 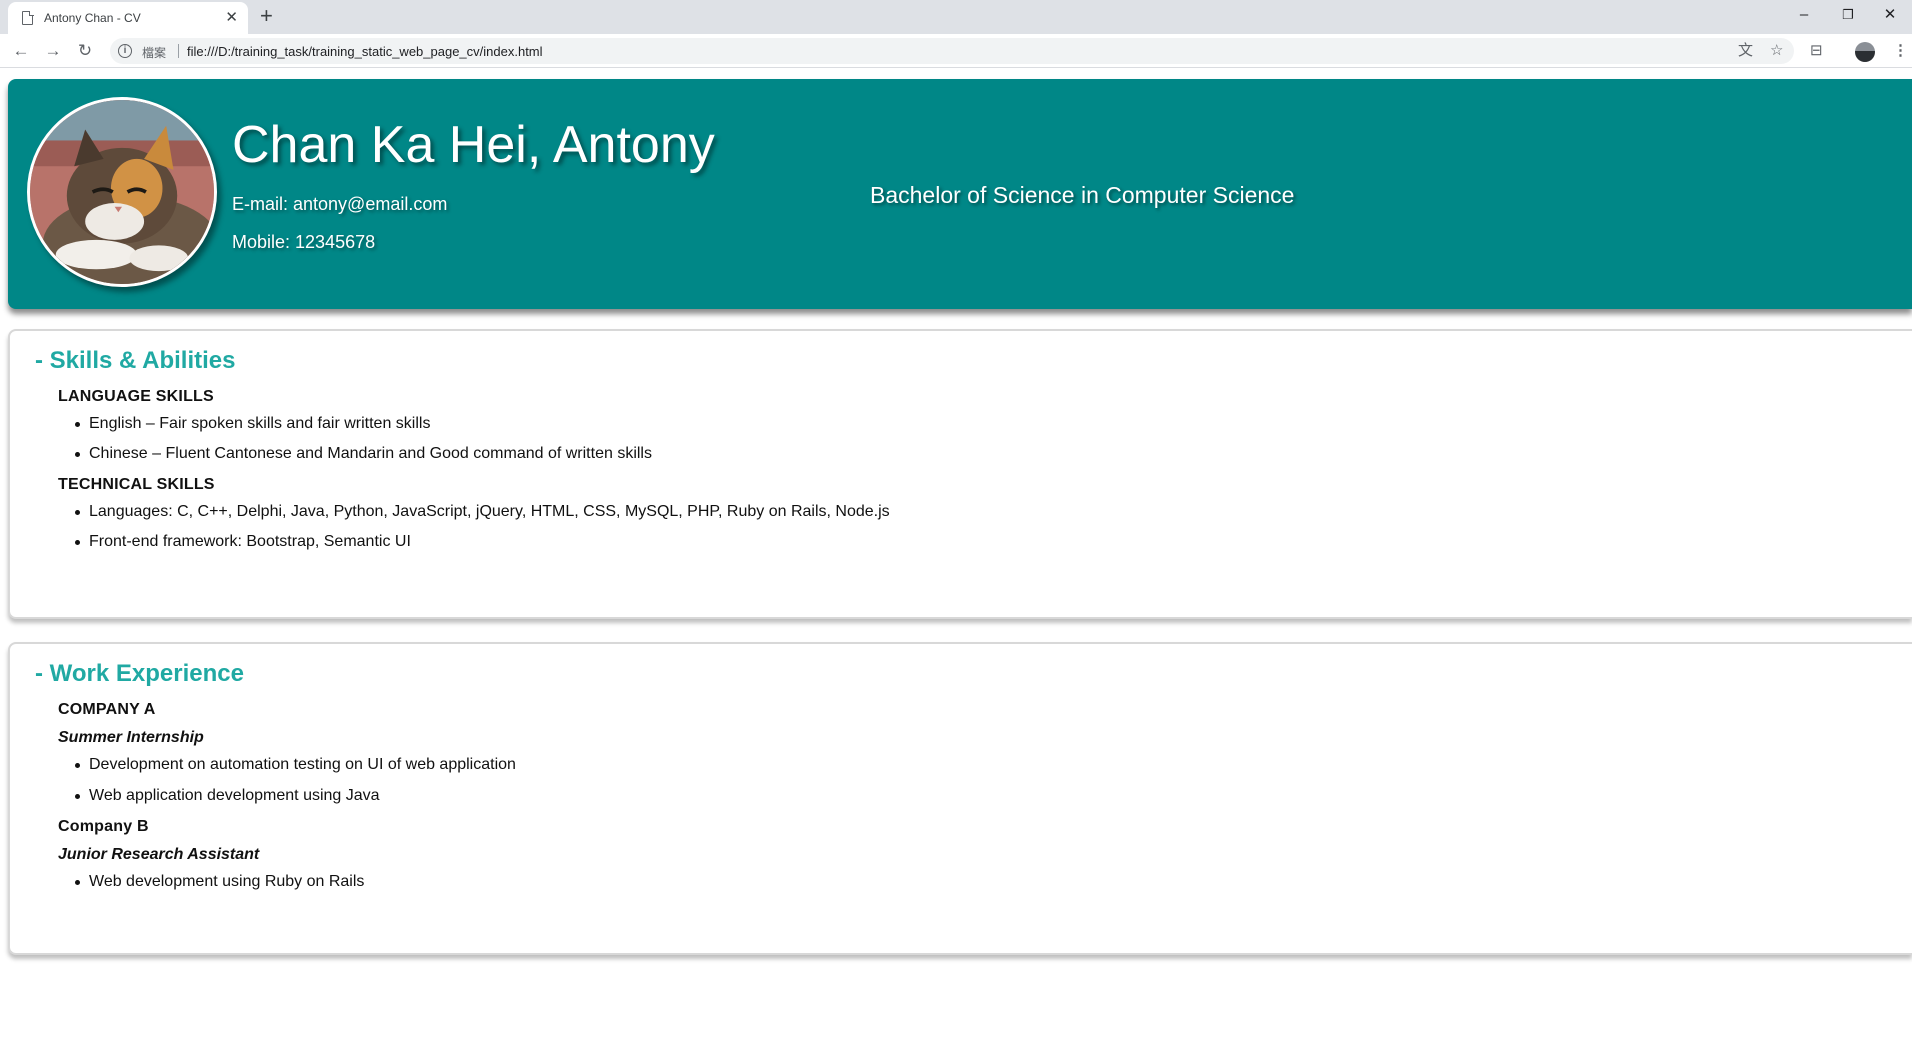 What do you see at coordinates (136, 484) in the screenshot?
I see `technical-skills-heading: TECHNICAL SKILLS` at bounding box center [136, 484].